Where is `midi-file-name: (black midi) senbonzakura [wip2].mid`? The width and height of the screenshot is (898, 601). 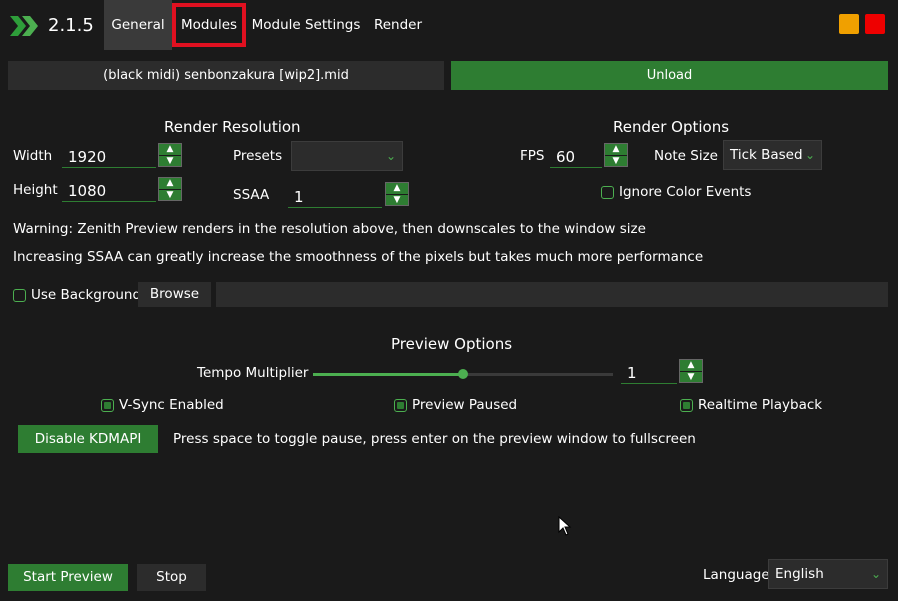 midi-file-name: (black midi) senbonzakura [wip2].mid is located at coordinates (226, 75).